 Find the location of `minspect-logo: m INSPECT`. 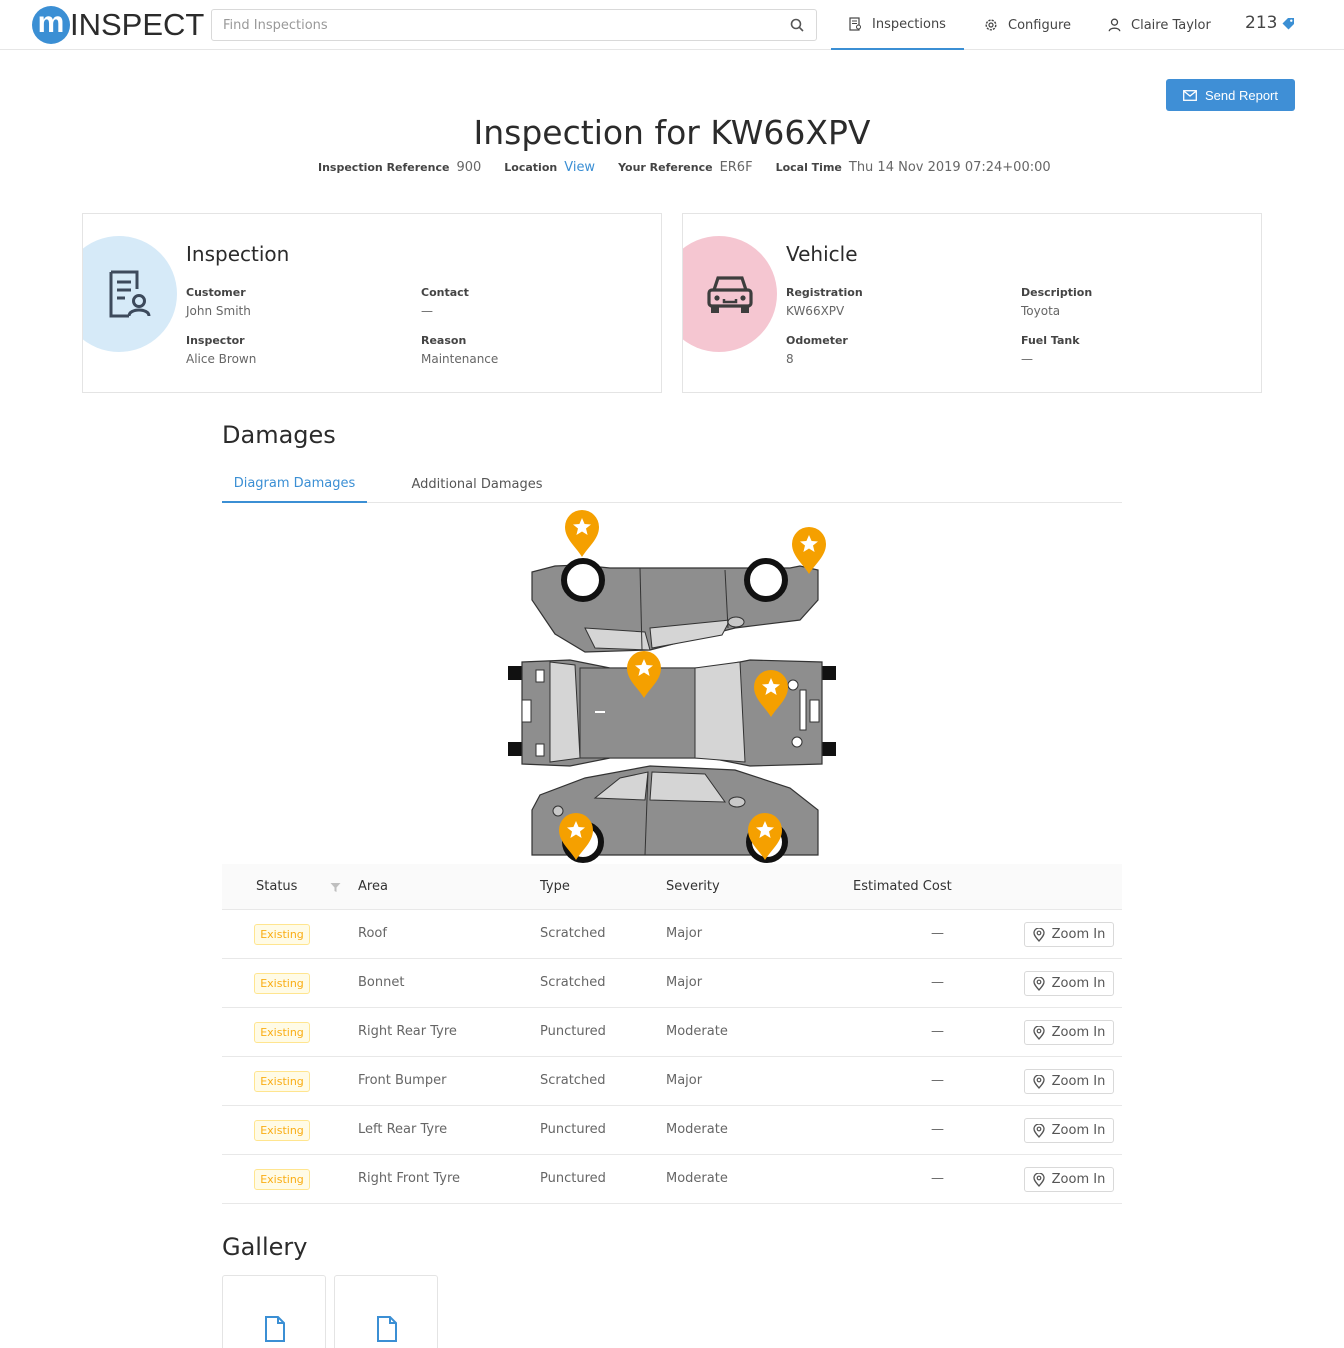

minspect-logo: m INSPECT is located at coordinates (118, 25).